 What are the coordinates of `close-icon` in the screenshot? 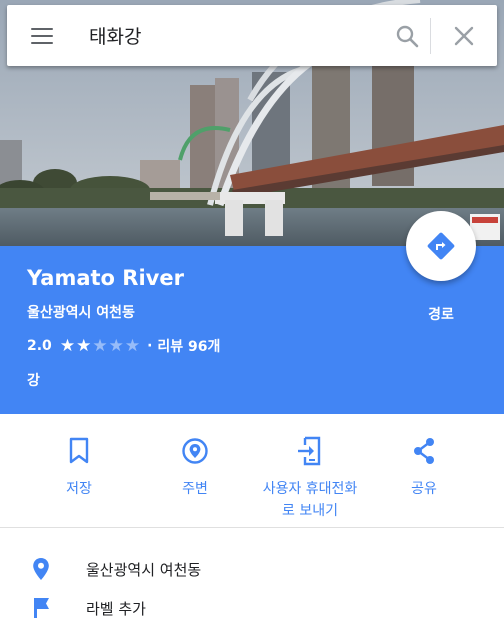 It's located at (464, 35).